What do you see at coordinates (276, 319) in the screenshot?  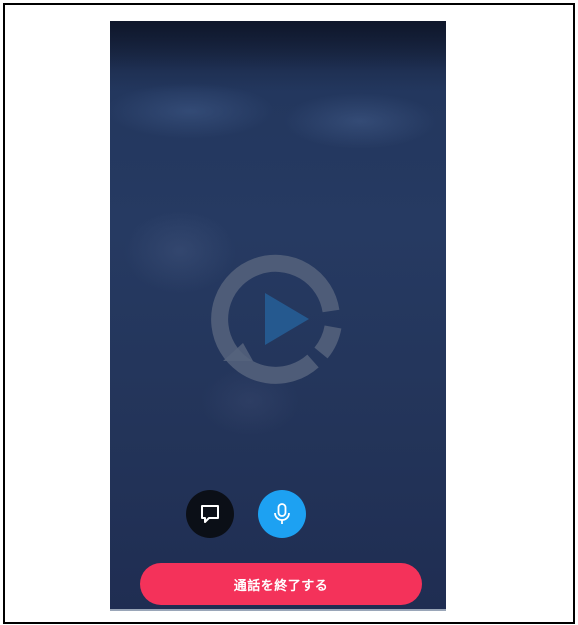 I see `play-logo-icon` at bounding box center [276, 319].